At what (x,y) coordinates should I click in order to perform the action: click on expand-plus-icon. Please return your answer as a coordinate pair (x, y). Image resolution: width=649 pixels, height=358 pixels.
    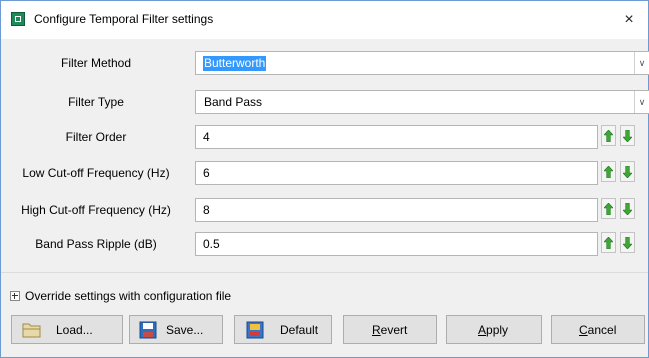
    Looking at the image, I should click on (15, 295).